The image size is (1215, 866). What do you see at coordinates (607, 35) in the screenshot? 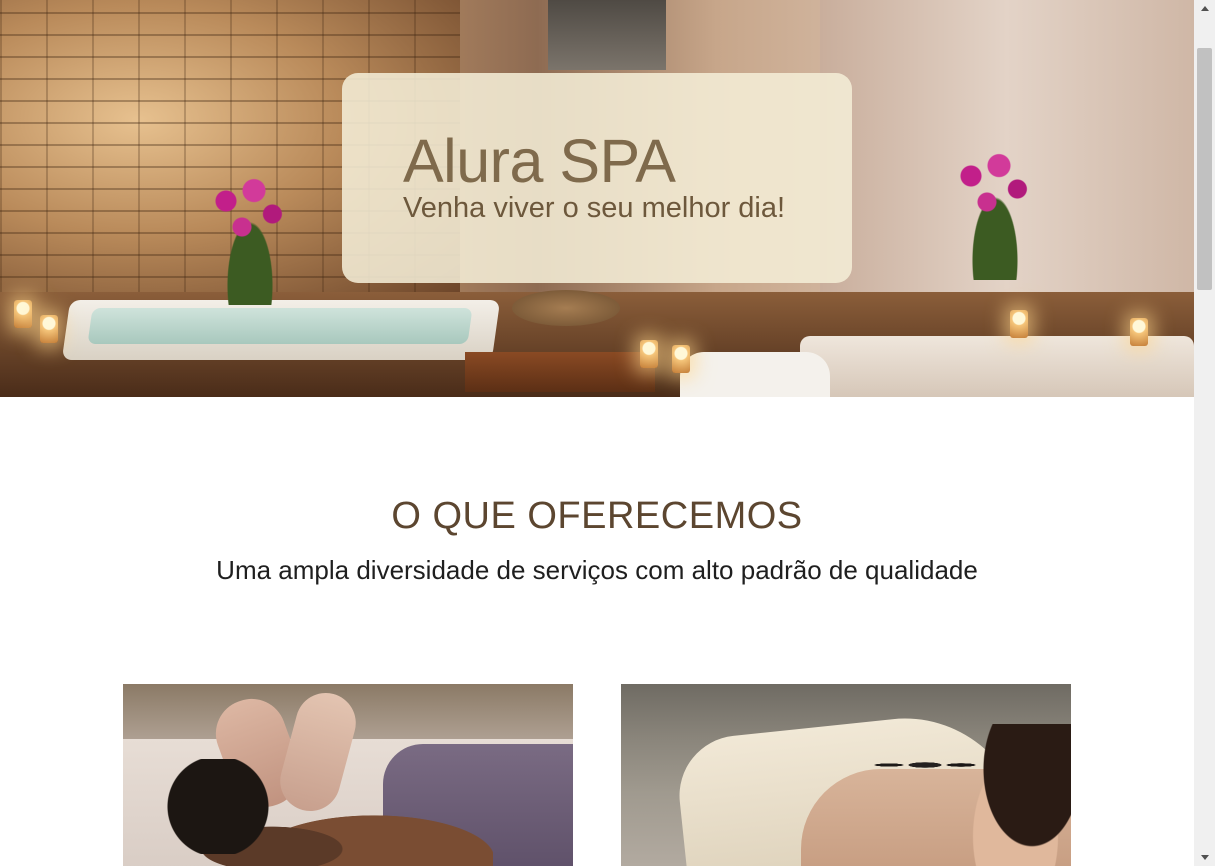
I see `wall-frame-image` at bounding box center [607, 35].